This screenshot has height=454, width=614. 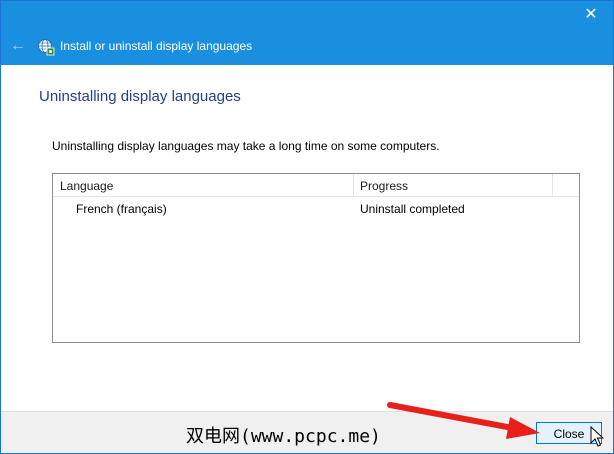 I want to click on window-title: Install or uninstall display languages, so click(x=156, y=46).